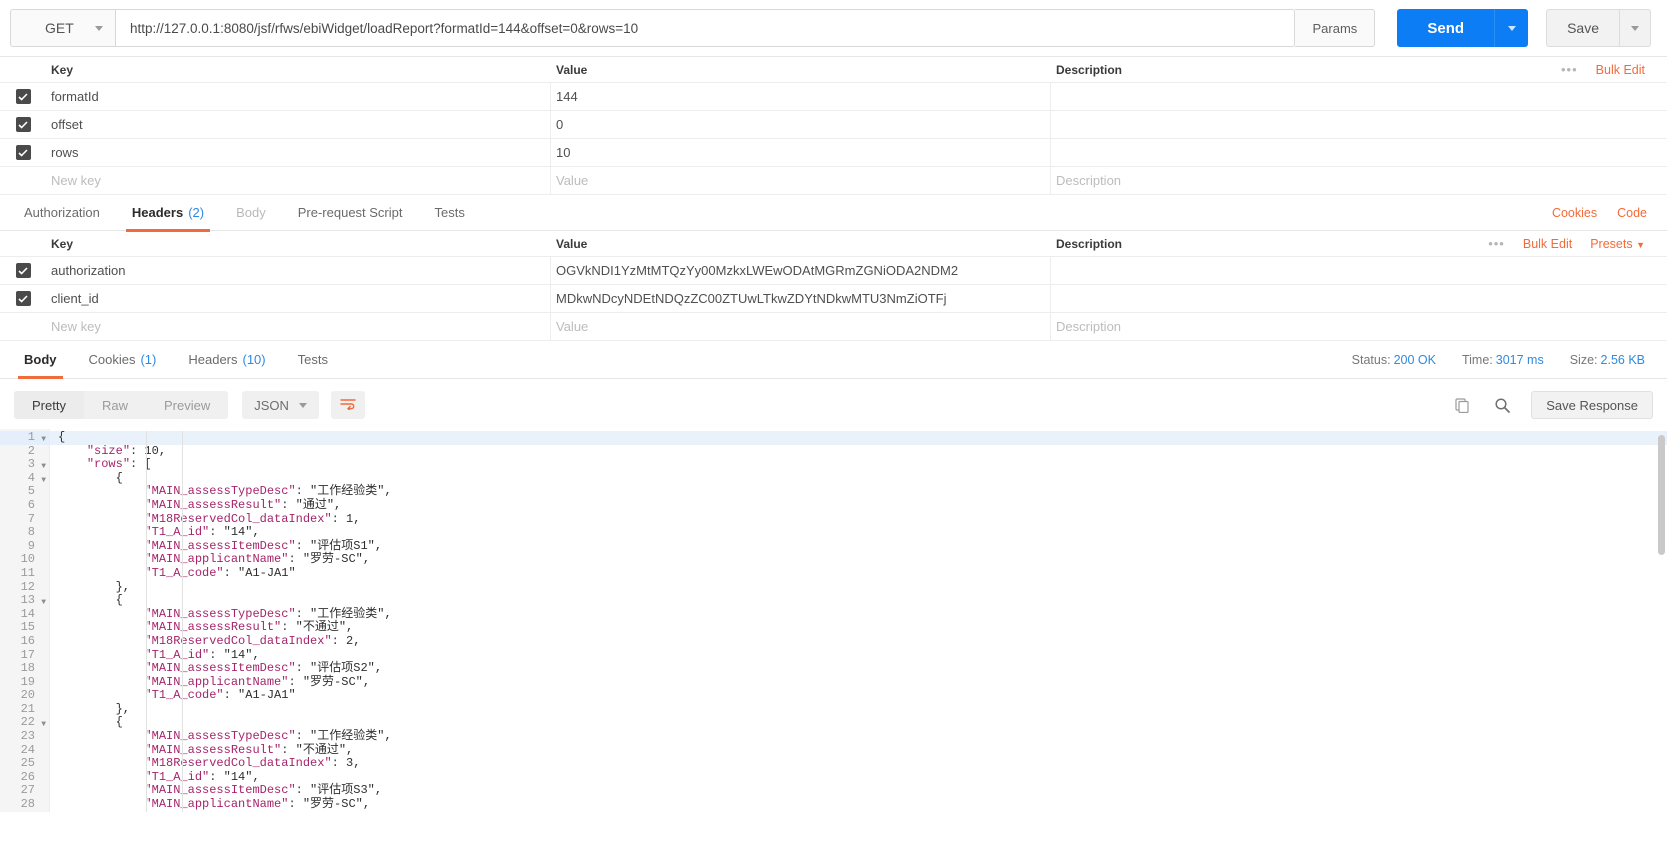  I want to click on params-new-value-input: Value, so click(801, 180).